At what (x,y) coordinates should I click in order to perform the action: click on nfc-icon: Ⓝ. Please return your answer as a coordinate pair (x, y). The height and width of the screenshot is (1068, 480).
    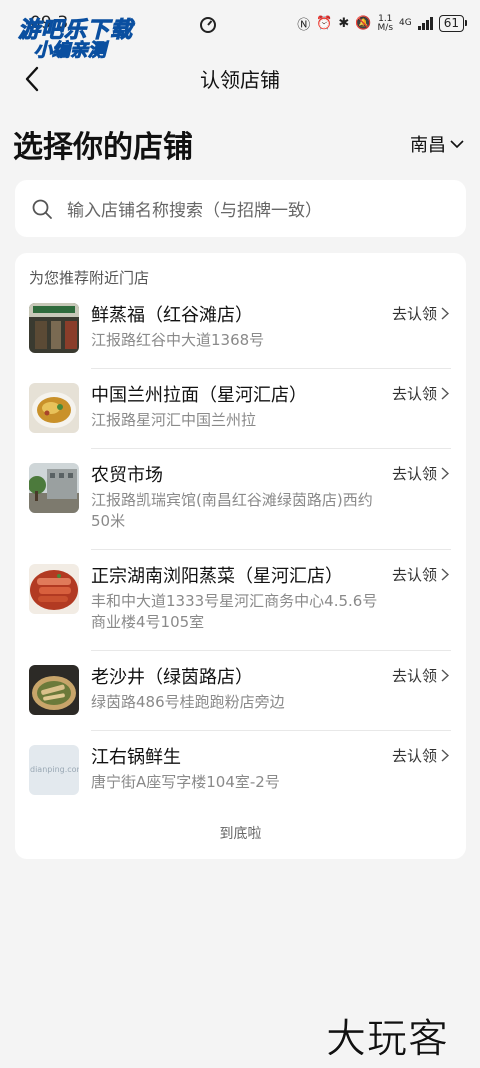
    Looking at the image, I should click on (304, 25).